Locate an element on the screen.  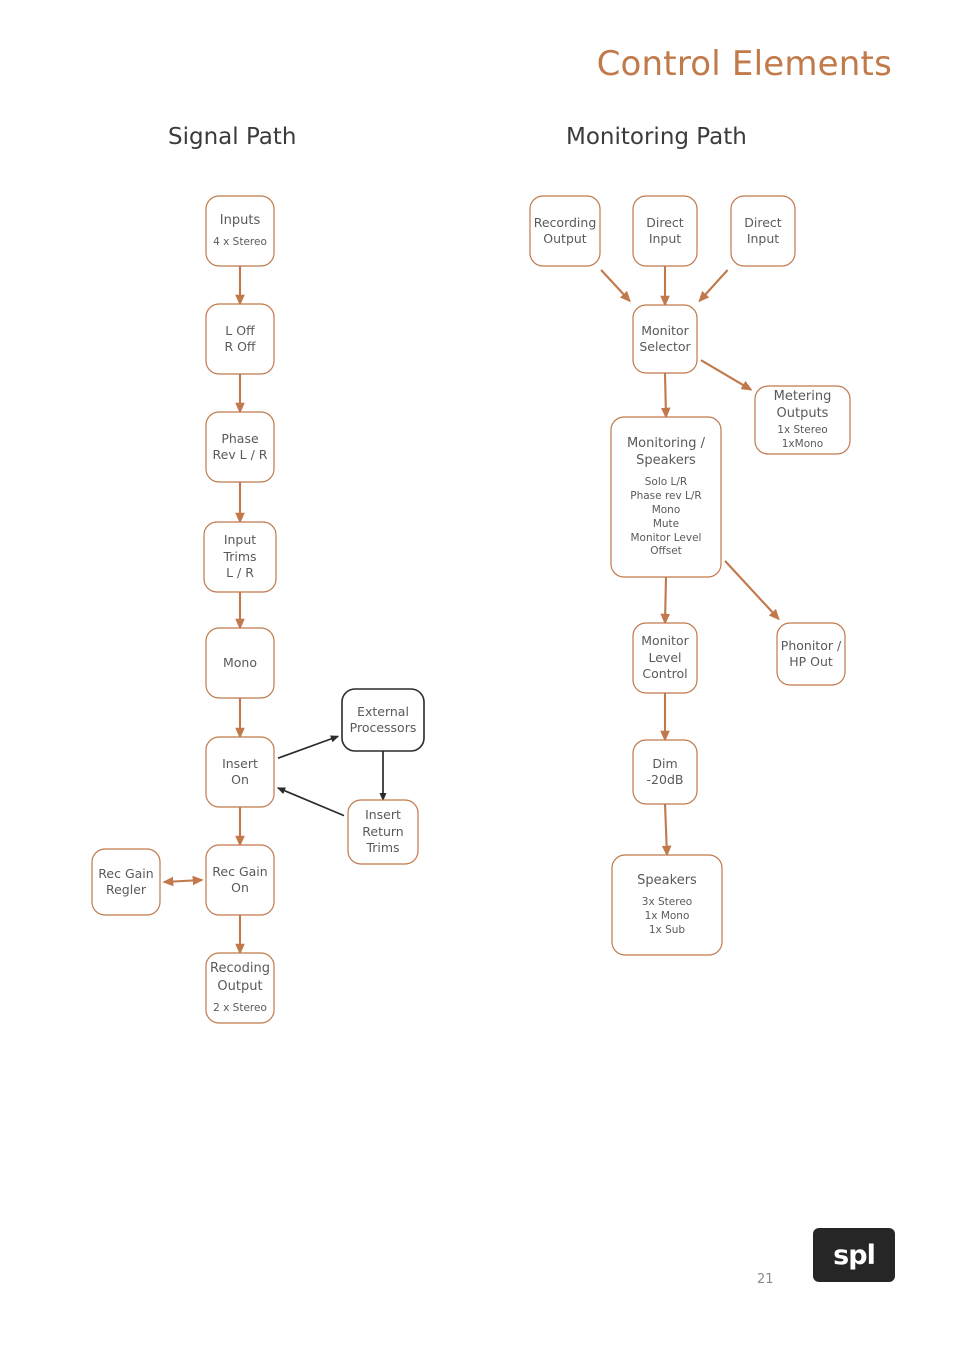
flow-connection-monitor-selector-to-metering-outputs is located at coordinates (726, 375).